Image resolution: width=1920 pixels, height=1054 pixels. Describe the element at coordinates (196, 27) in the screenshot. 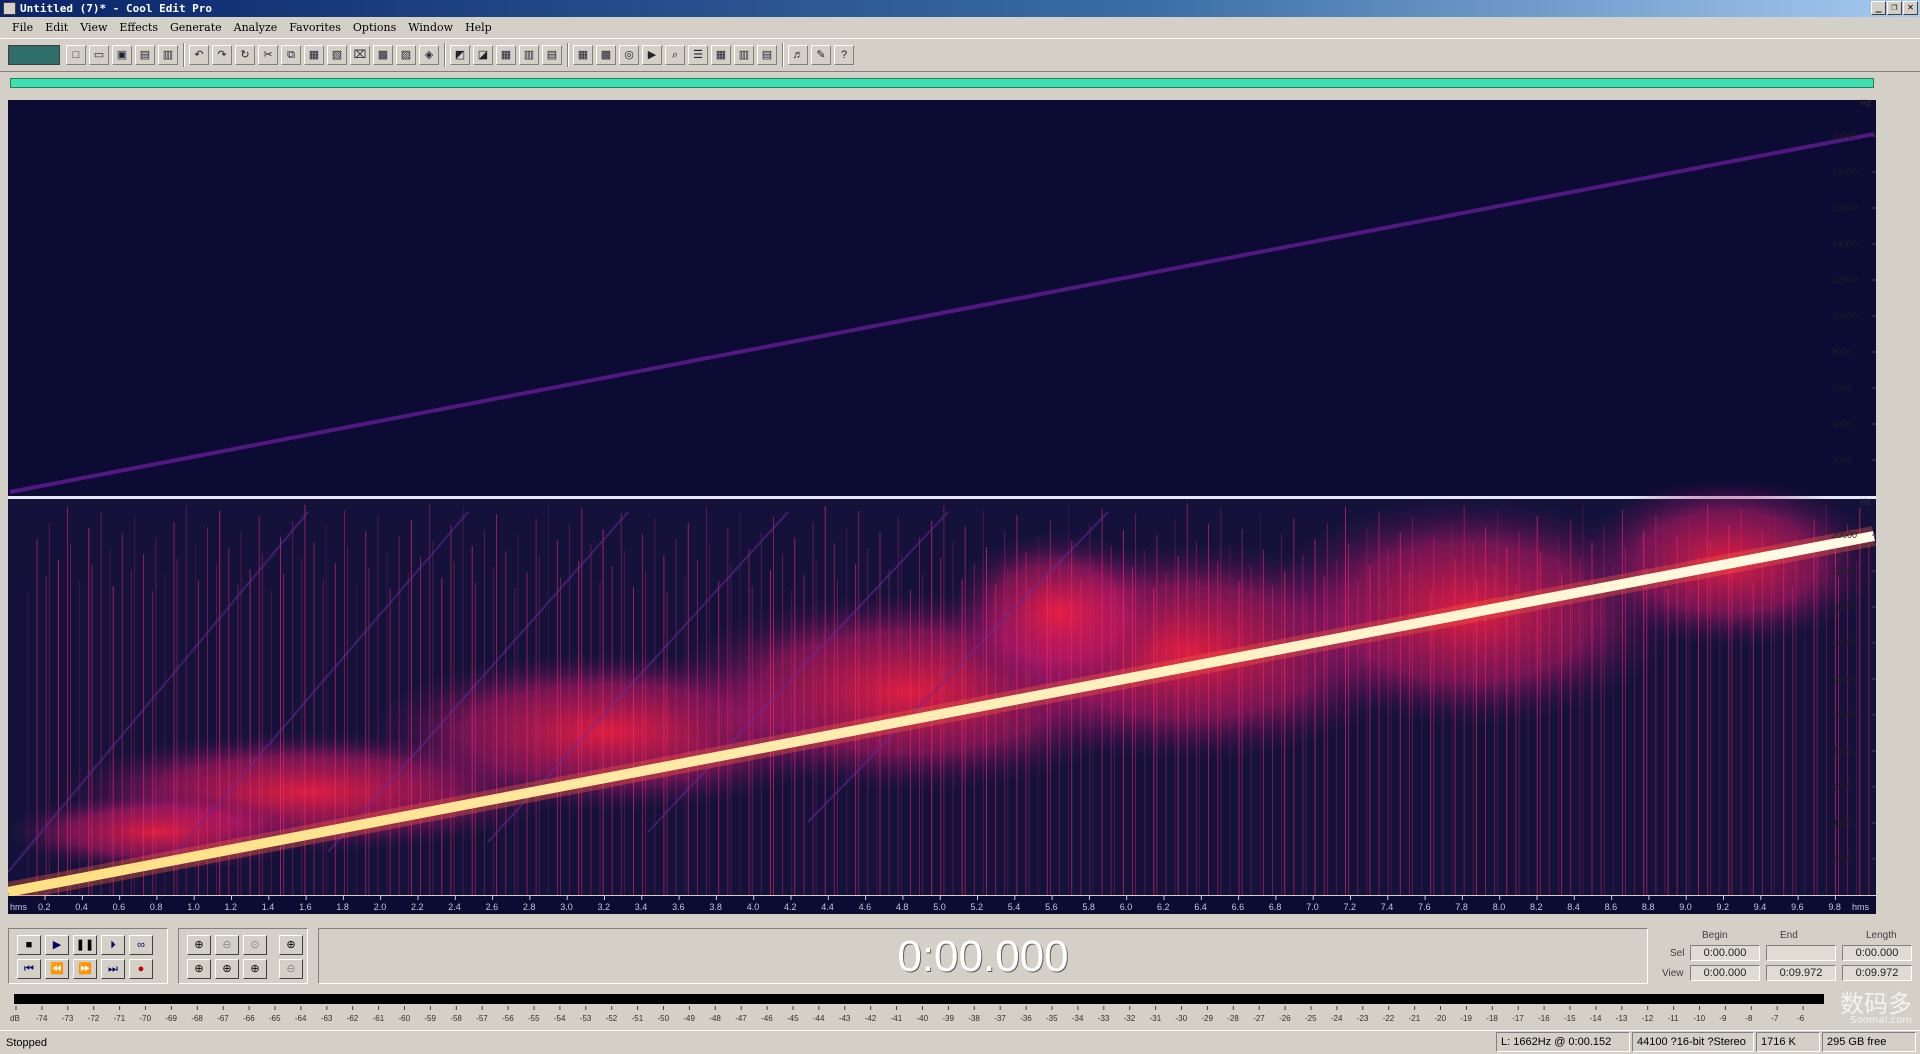

I see `menu-generate: Generate` at that location.